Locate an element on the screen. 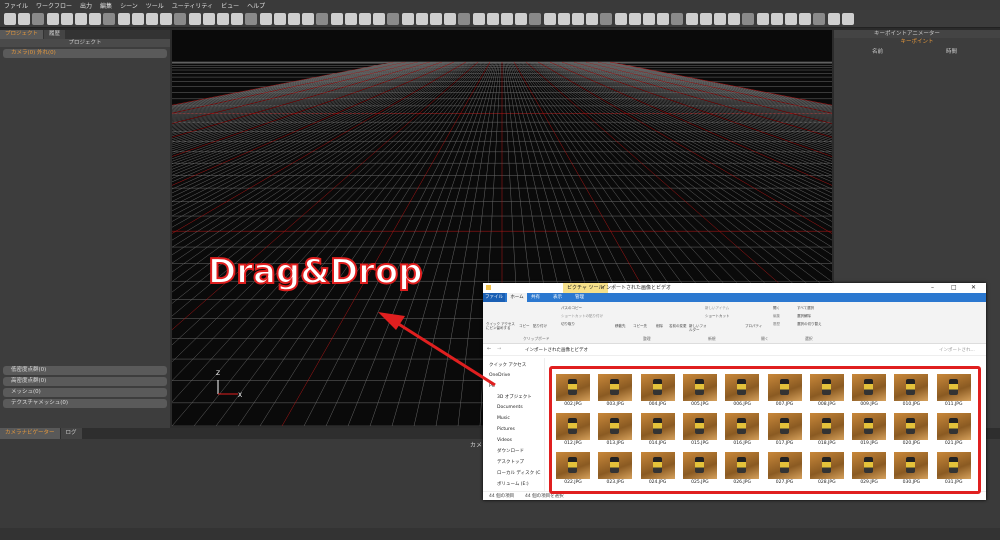 The height and width of the screenshot is (540, 1000). tab-project: プロジェクト is located at coordinates (22, 34).